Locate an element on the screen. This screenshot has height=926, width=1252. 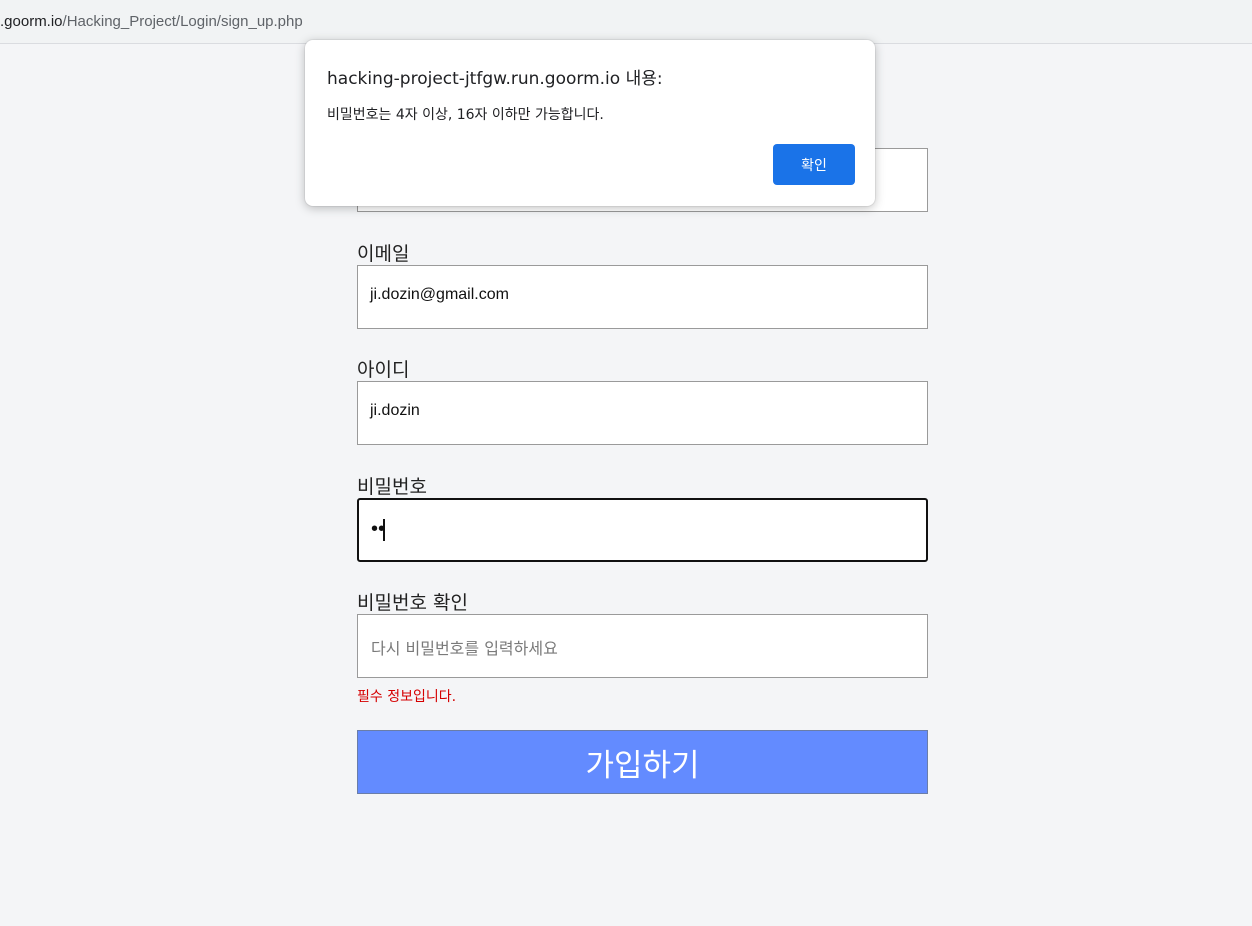
email-field: ji.dozin@gmail.com is located at coordinates (642, 297).